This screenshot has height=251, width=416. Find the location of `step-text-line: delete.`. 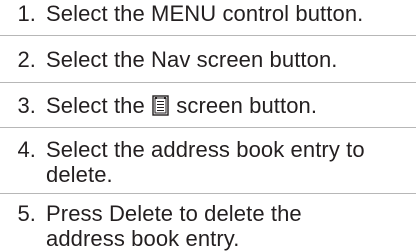

step-text-line: delete. is located at coordinates (79, 174).